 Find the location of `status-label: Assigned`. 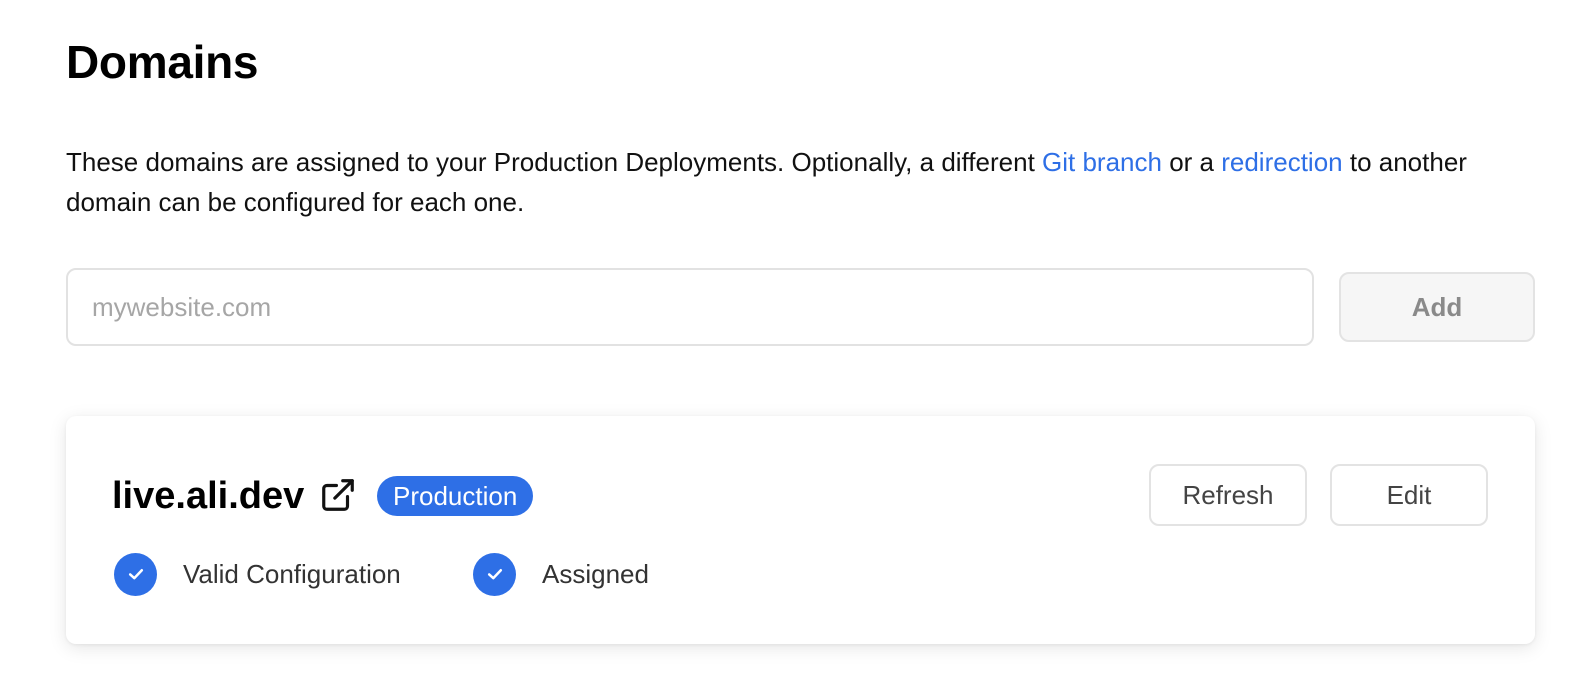

status-label: Assigned is located at coordinates (595, 573).